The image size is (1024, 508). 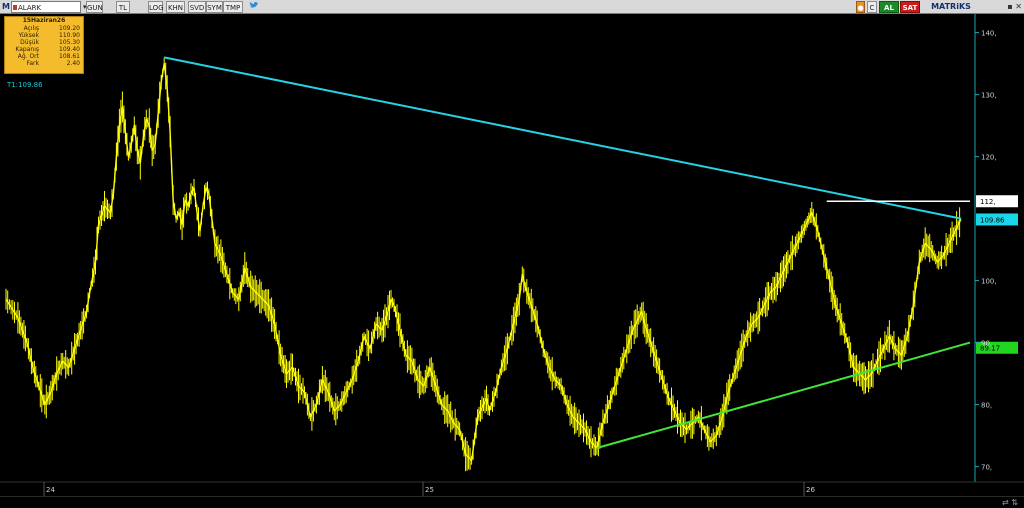 What do you see at coordinates (986, 468) in the screenshot?
I see `y-tick-label: 70,` at bounding box center [986, 468].